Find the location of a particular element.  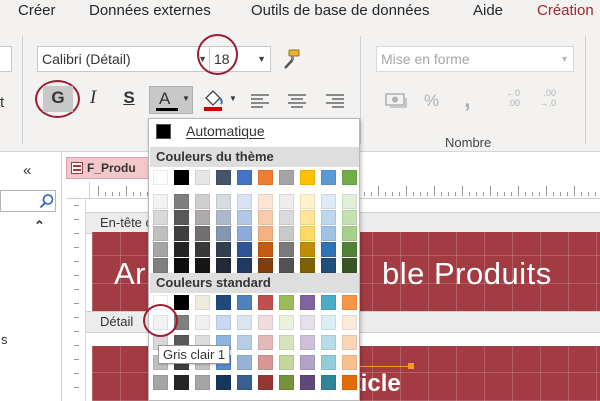

automatic-color-swatch is located at coordinates (163, 131).